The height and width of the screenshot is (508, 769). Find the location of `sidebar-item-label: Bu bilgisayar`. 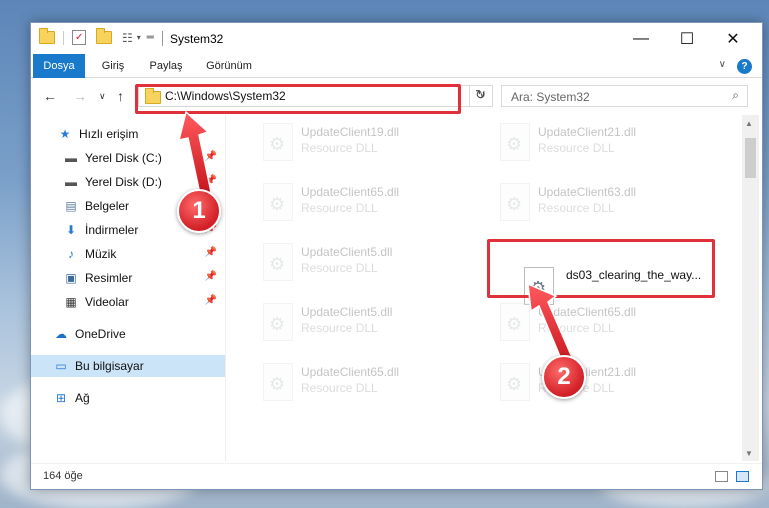

sidebar-item-label: Bu bilgisayar is located at coordinates (109, 366).